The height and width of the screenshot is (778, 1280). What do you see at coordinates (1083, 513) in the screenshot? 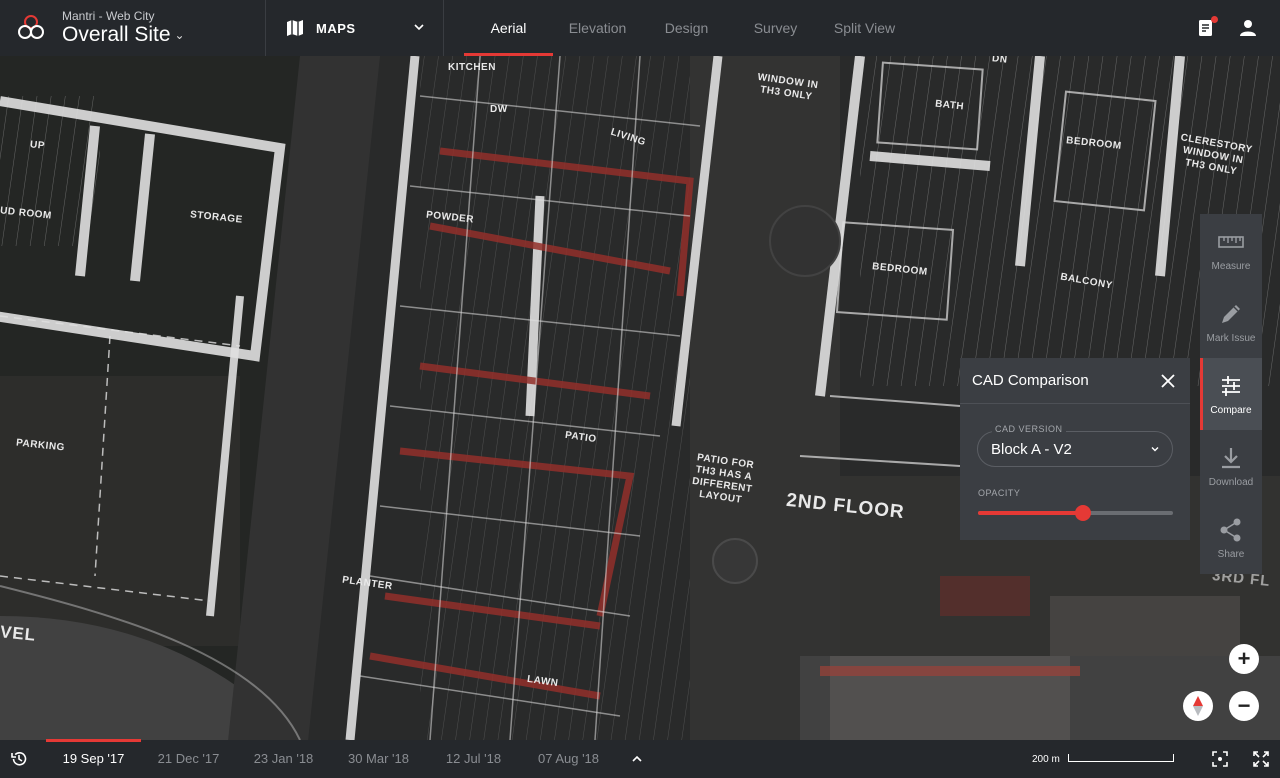
I see `opacity-slider-thumb` at bounding box center [1083, 513].